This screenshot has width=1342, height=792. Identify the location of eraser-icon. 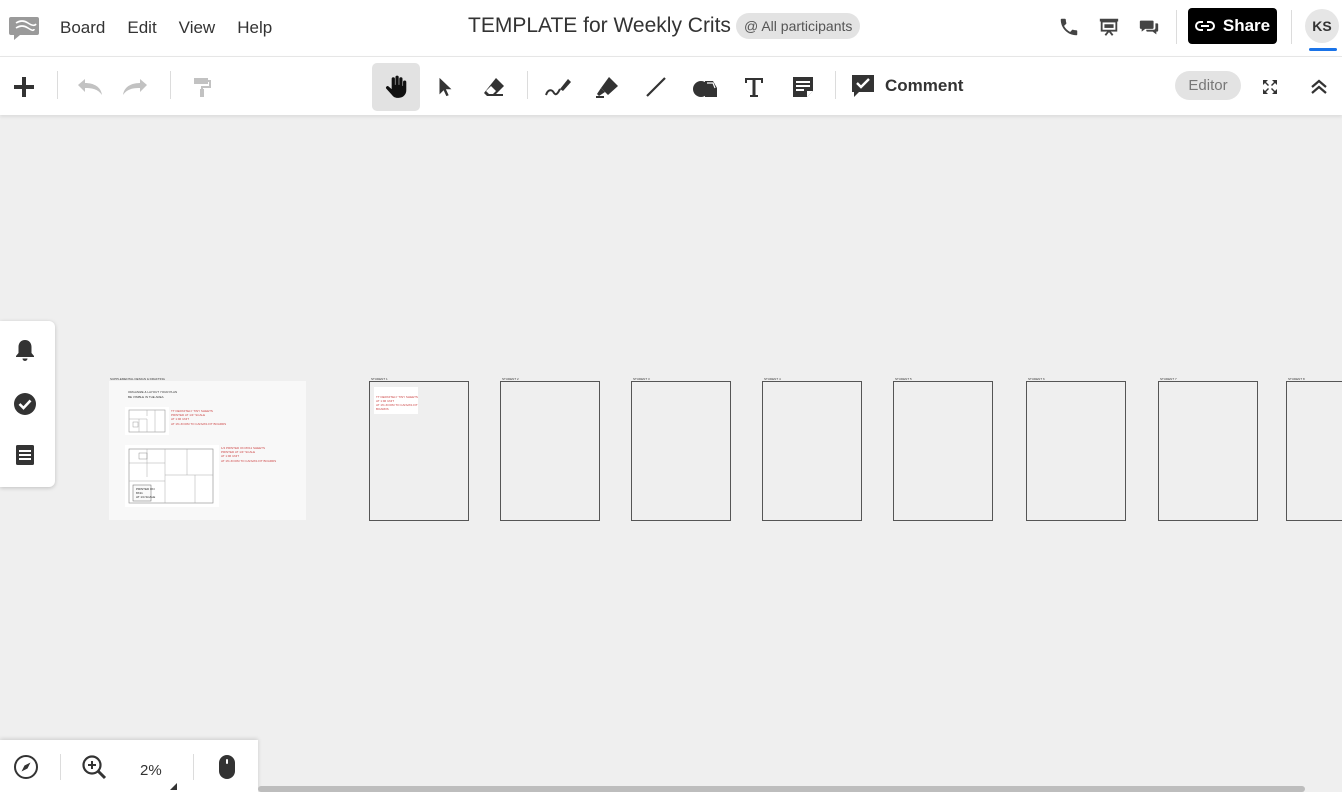
(494, 87).